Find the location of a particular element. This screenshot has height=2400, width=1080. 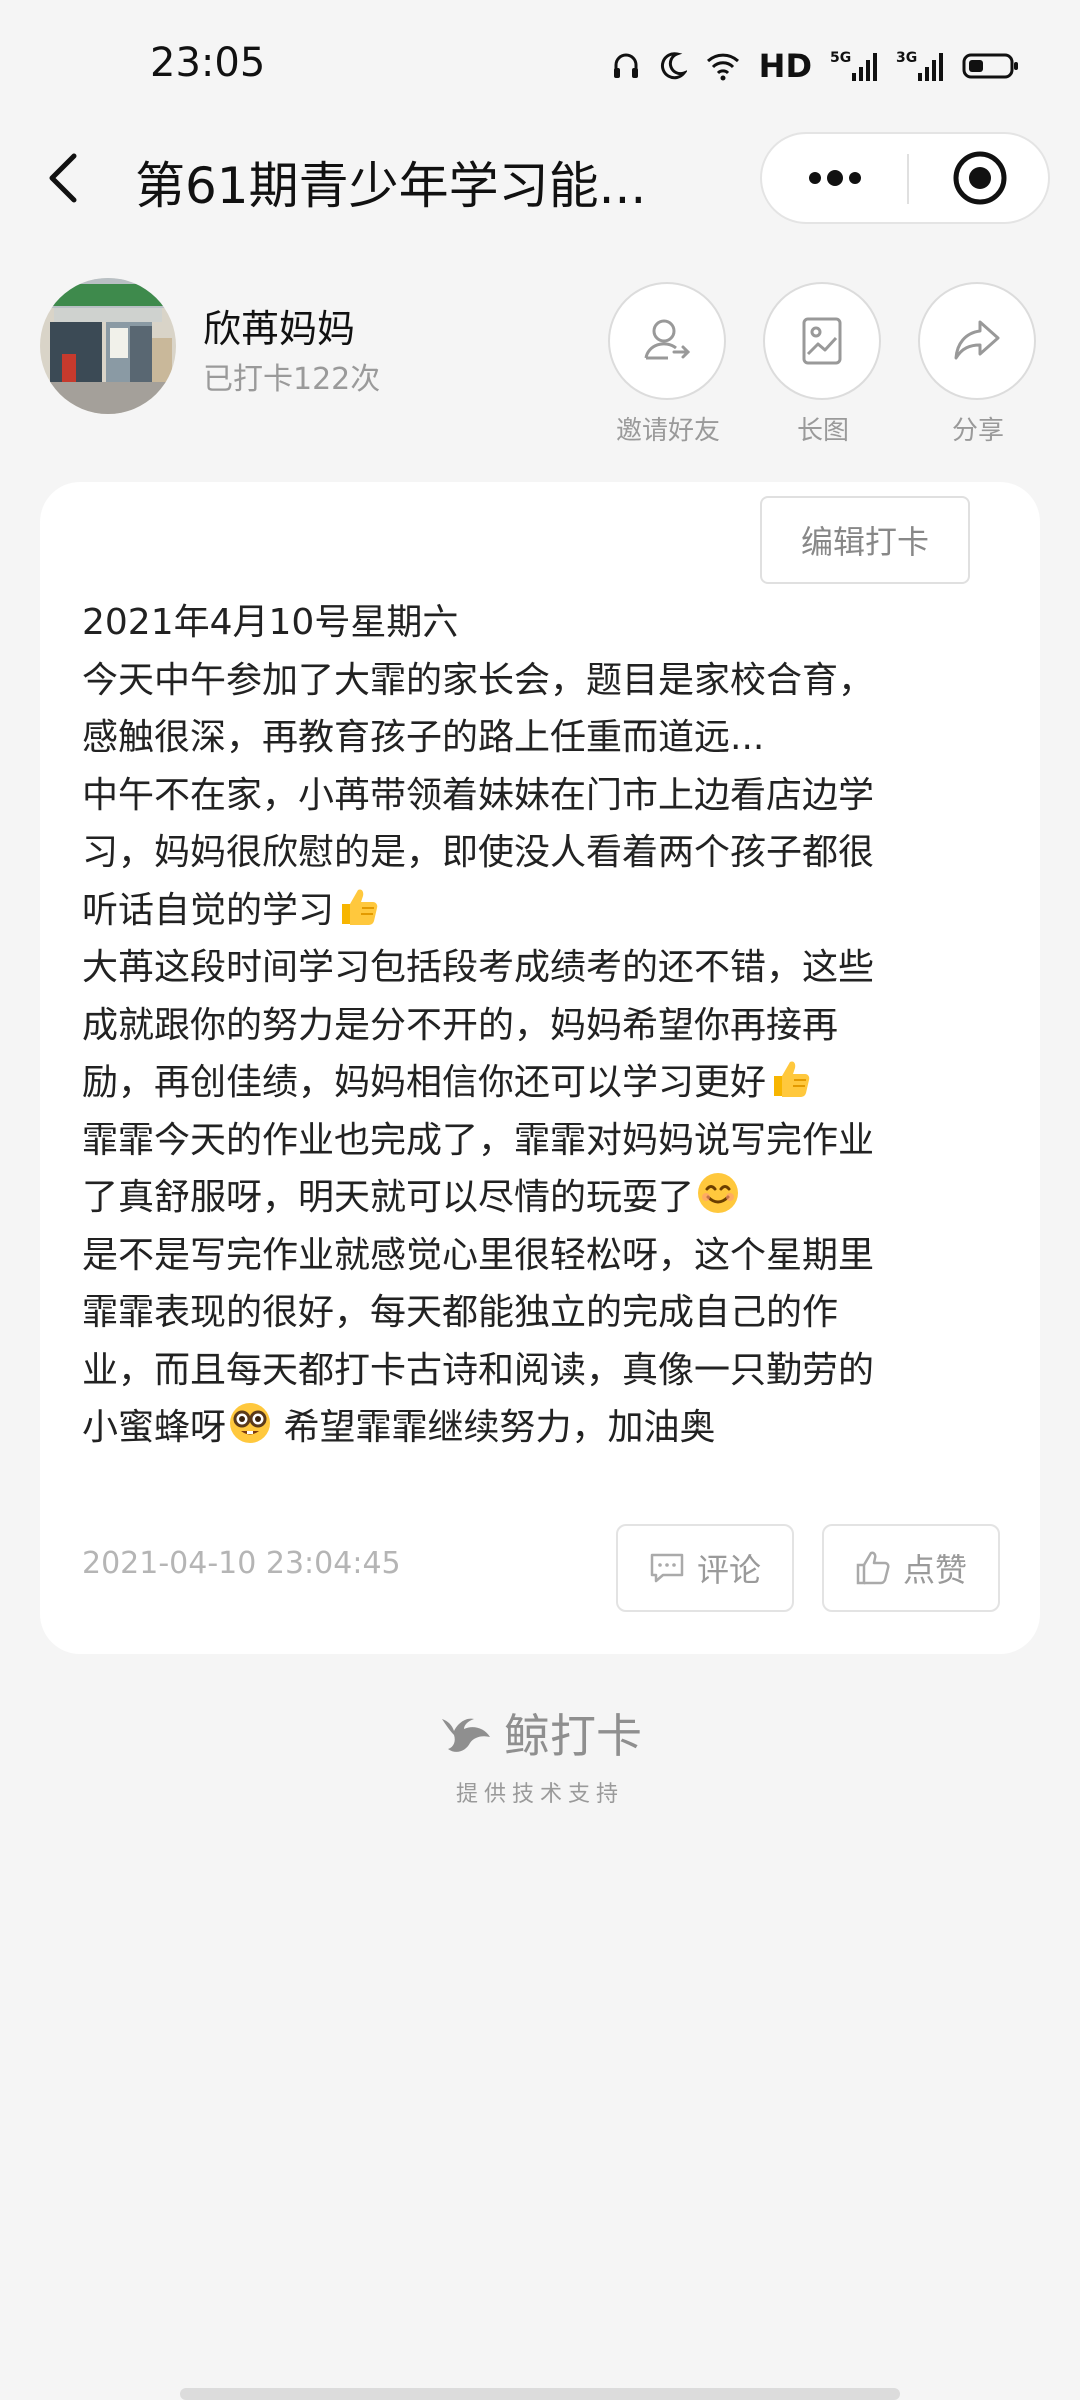

brand-footer: 鲸打卡 提供技术支持 is located at coordinates (540, 1760).